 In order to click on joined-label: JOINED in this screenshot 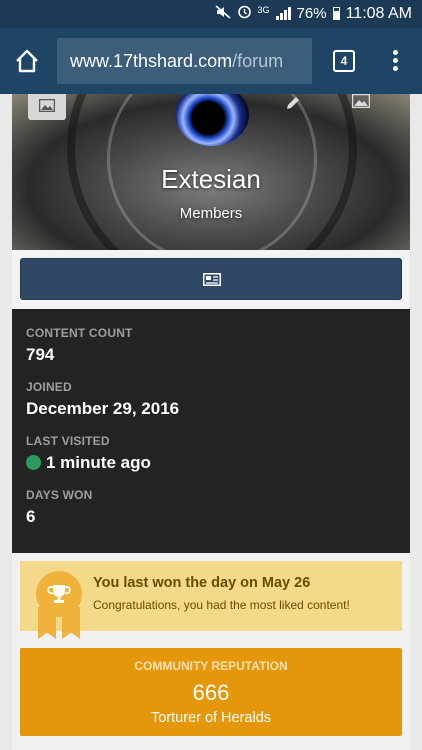, I will do `click(49, 387)`.